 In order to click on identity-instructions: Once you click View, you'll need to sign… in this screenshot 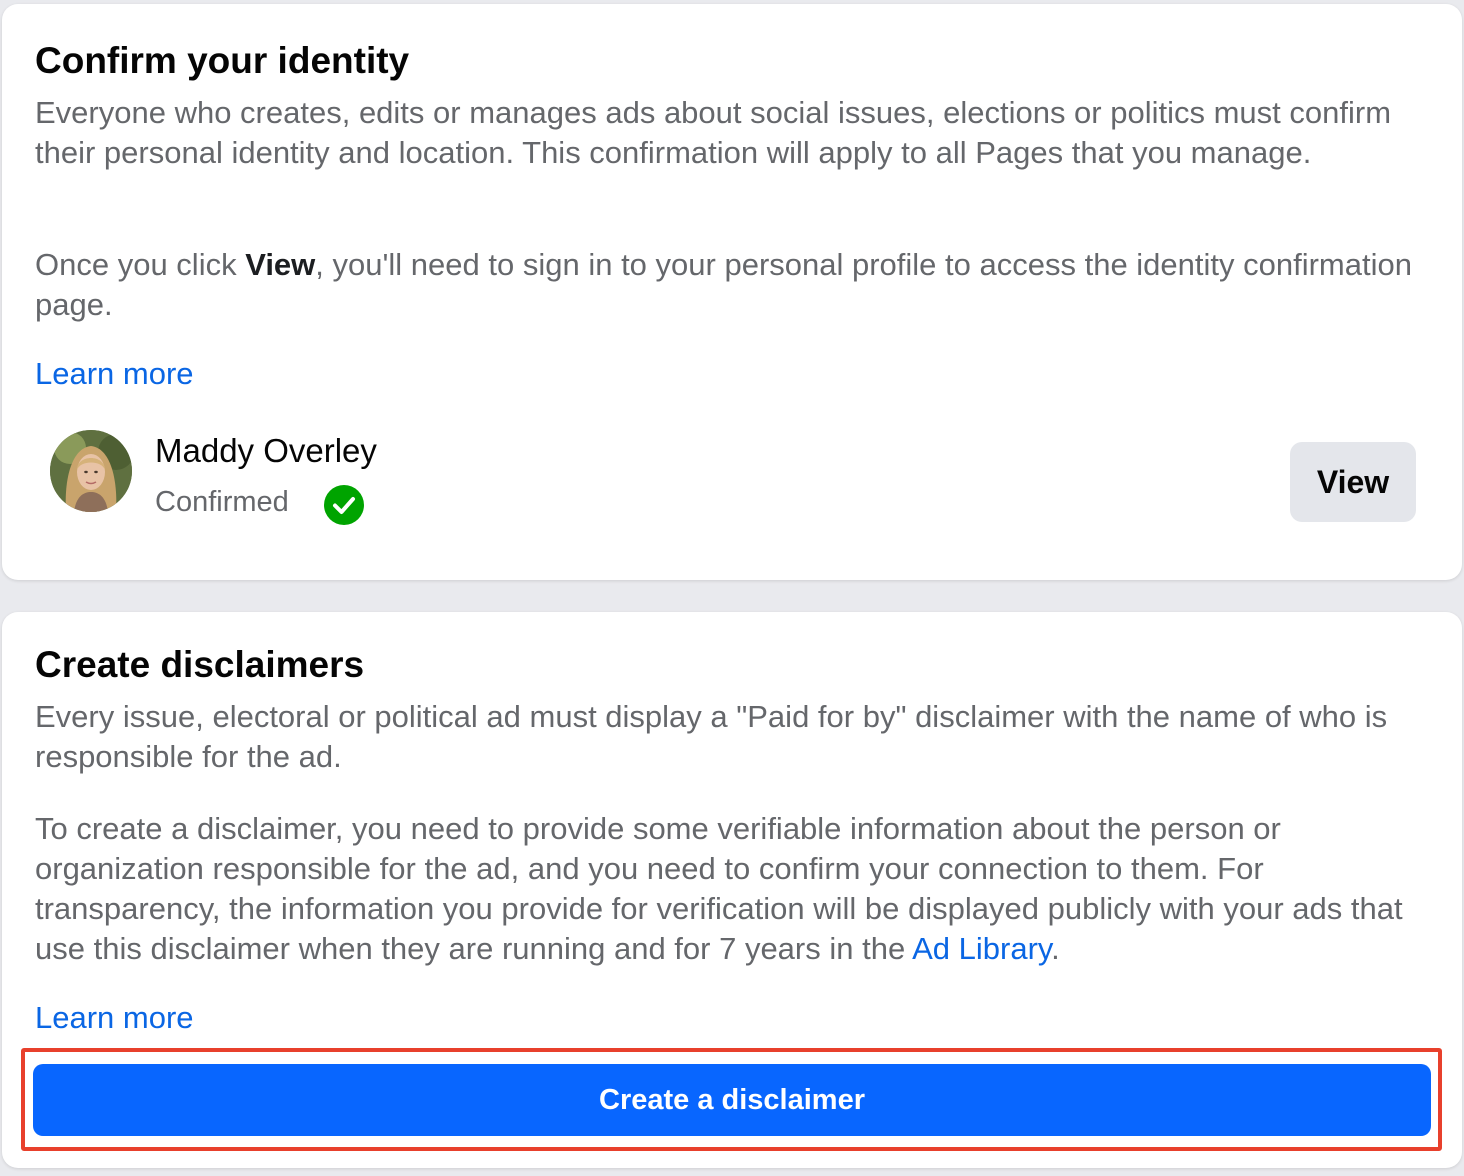, I will do `click(735, 285)`.